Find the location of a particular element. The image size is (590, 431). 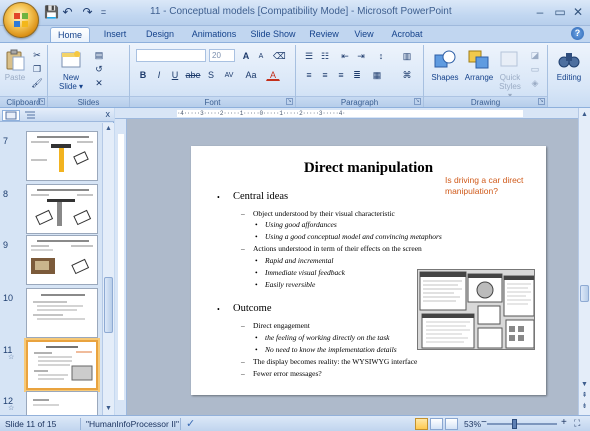

decrease-indent-icon: ⇤ is located at coordinates (345, 55).